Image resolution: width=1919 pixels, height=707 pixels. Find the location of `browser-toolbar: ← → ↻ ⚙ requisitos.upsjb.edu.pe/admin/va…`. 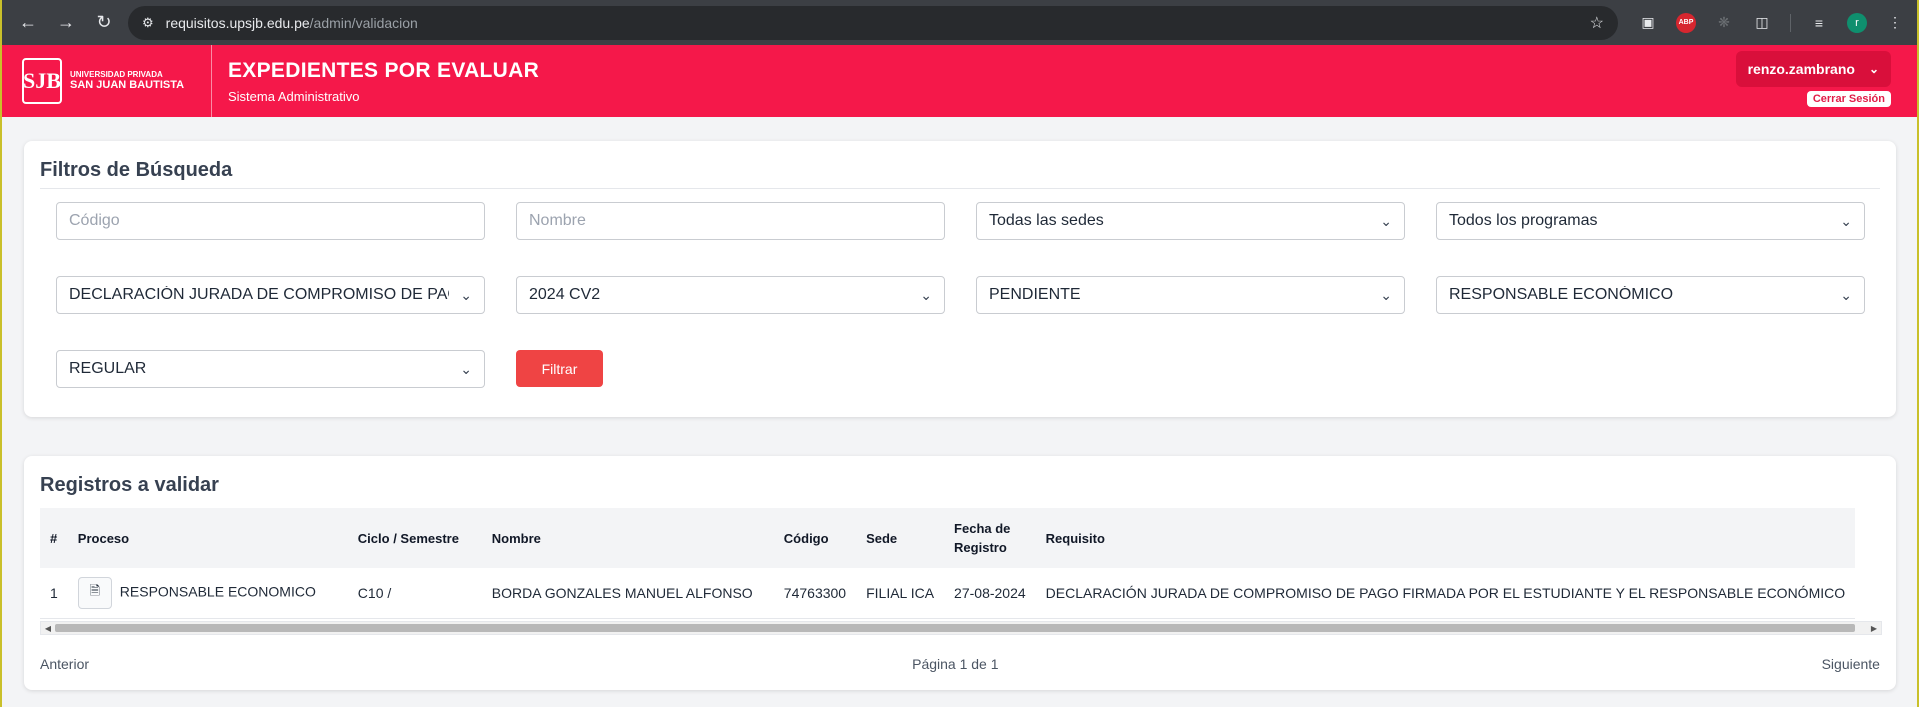

browser-toolbar: ← → ↻ ⚙ requisitos.upsjb.edu.pe/admin/va… is located at coordinates (959, 22).